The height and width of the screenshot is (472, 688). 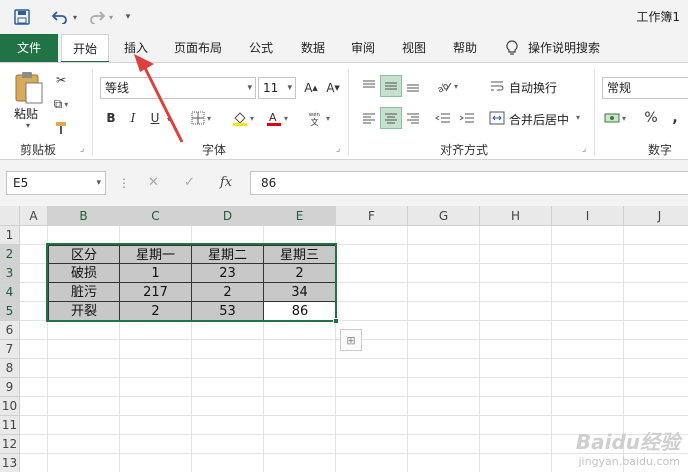 What do you see at coordinates (10, 463) in the screenshot?
I see `row-header-13: 13` at bounding box center [10, 463].